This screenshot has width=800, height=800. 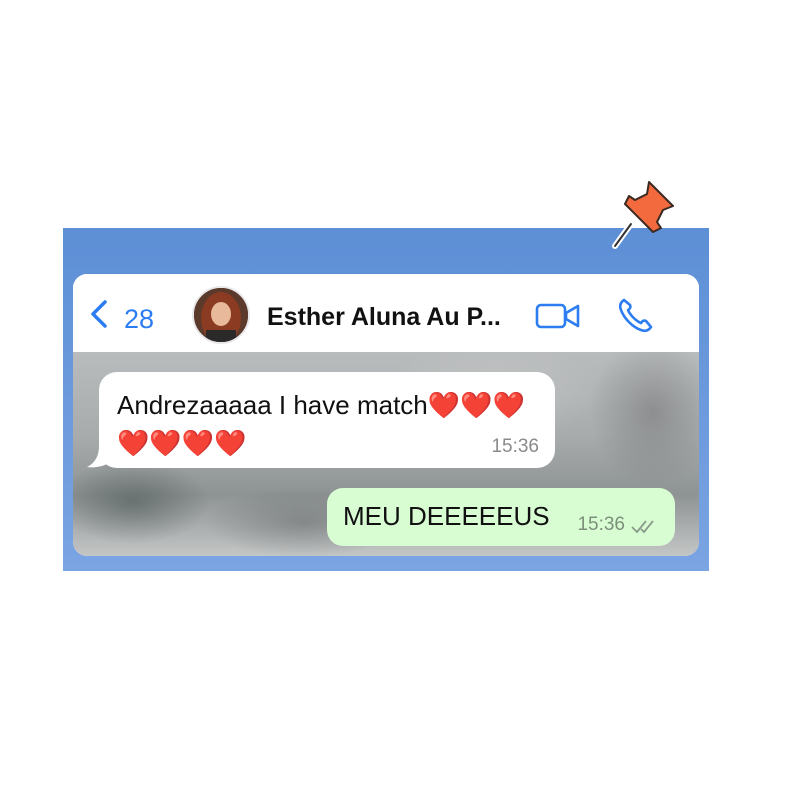 I want to click on chevron-left-icon, so click(x=99, y=314).